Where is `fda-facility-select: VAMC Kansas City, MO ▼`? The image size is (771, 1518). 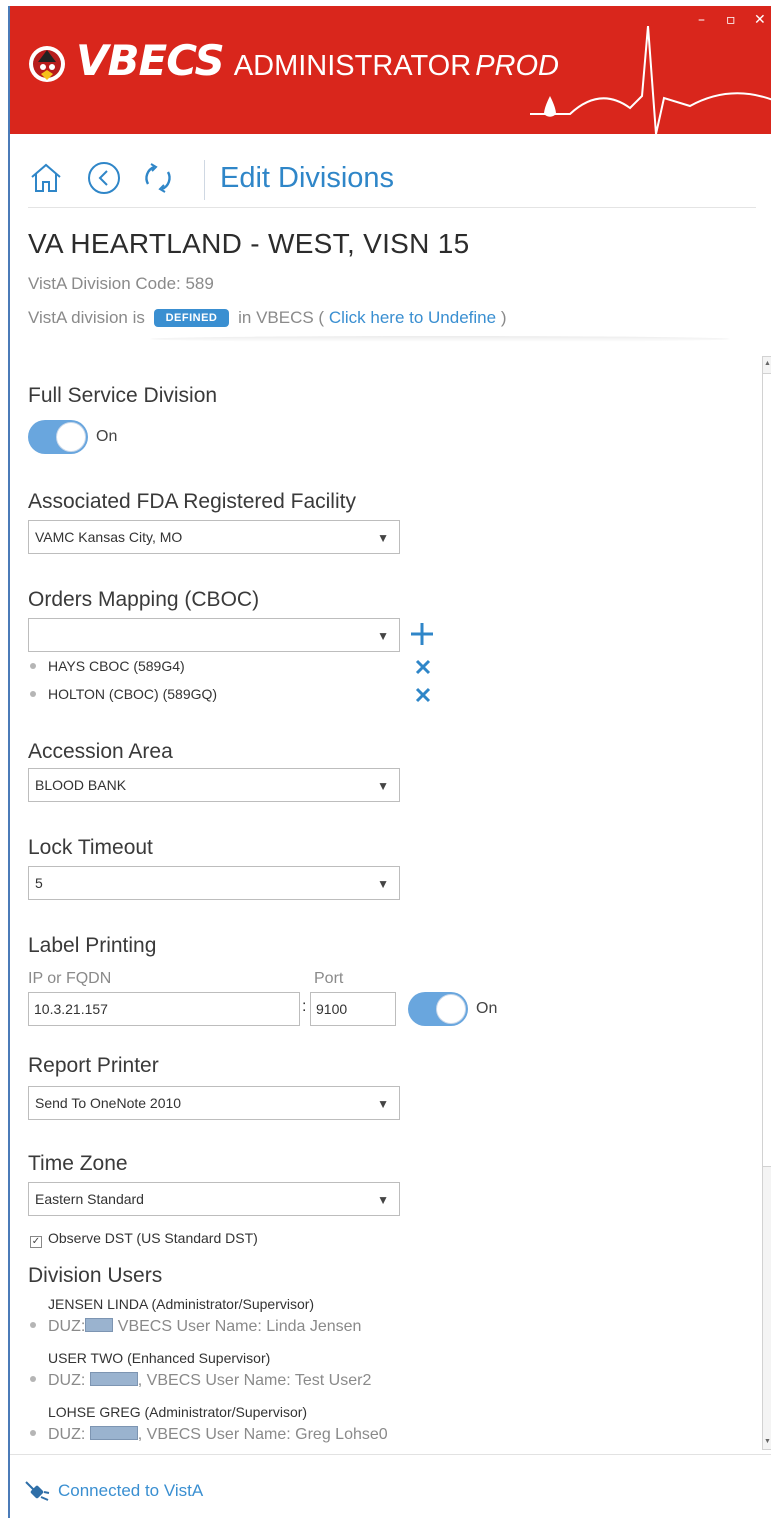
fda-facility-select: VAMC Kansas City, MO ▼ is located at coordinates (214, 537).